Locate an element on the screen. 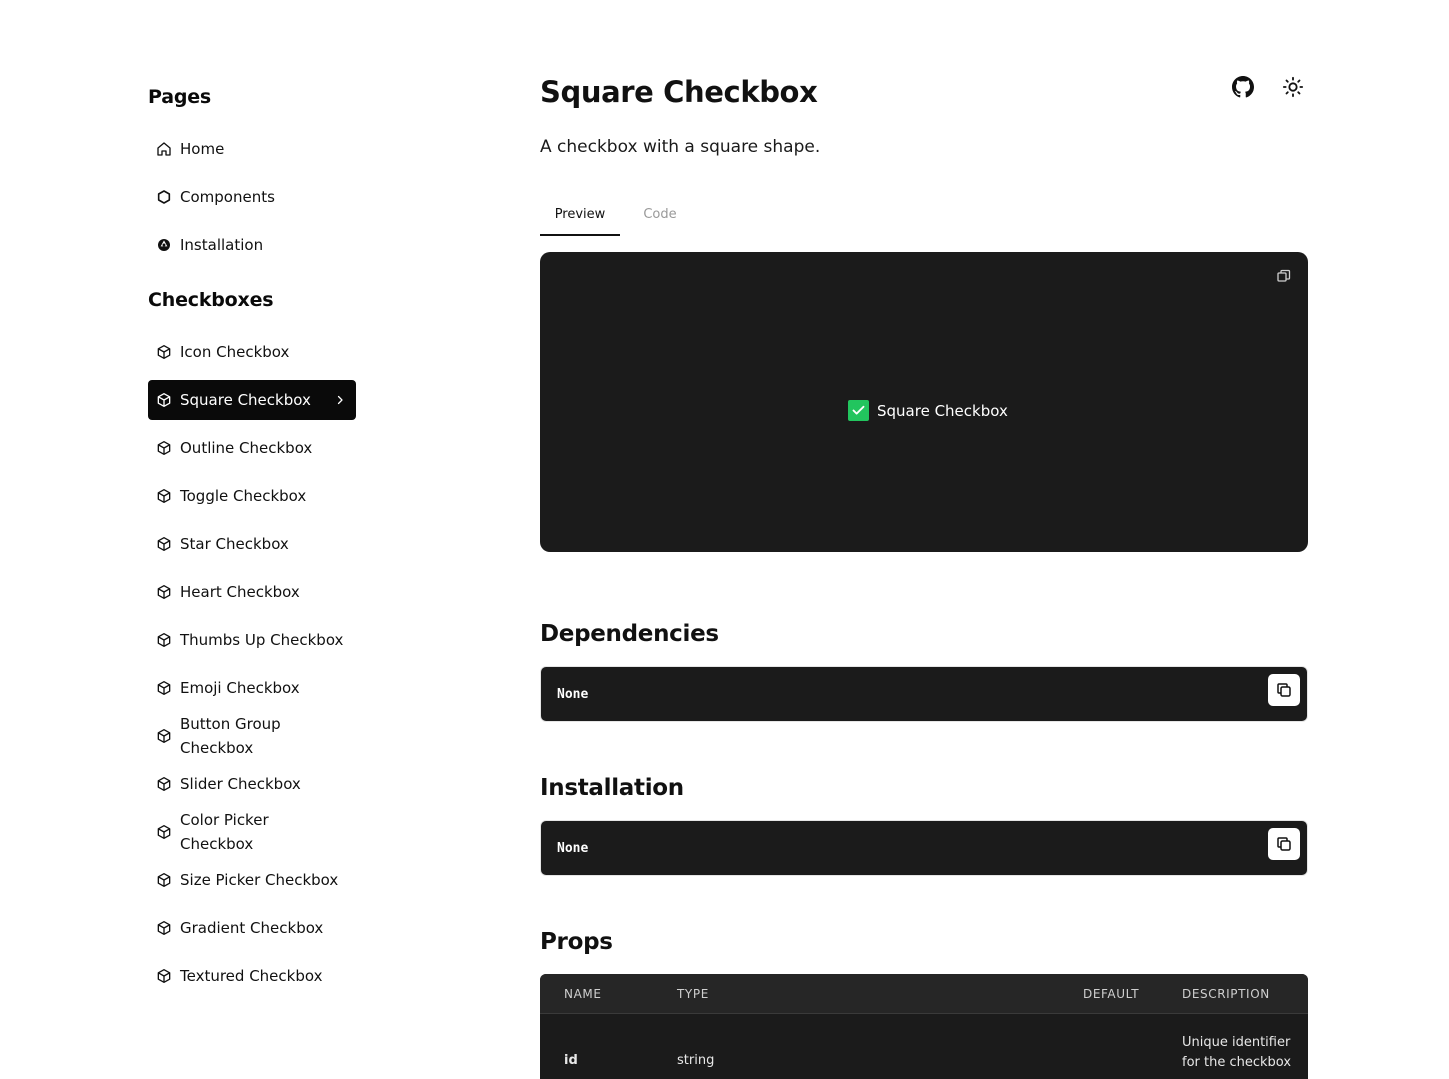 The width and height of the screenshot is (1449, 1079). chevron-right-icon is located at coordinates (340, 400).